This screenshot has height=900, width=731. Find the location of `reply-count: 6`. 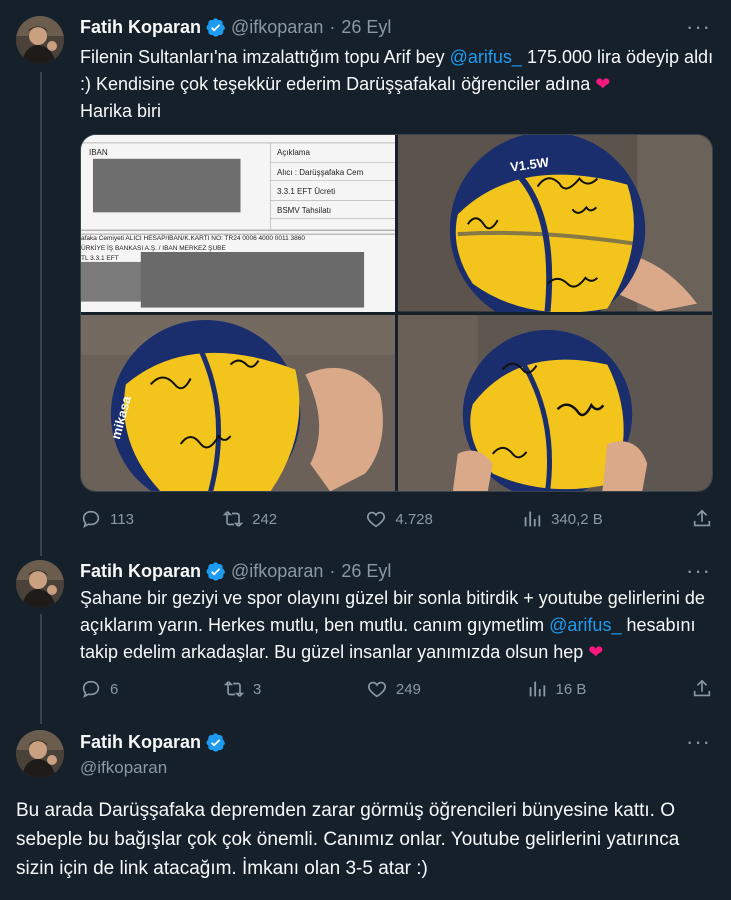

reply-count: 6 is located at coordinates (114, 689).